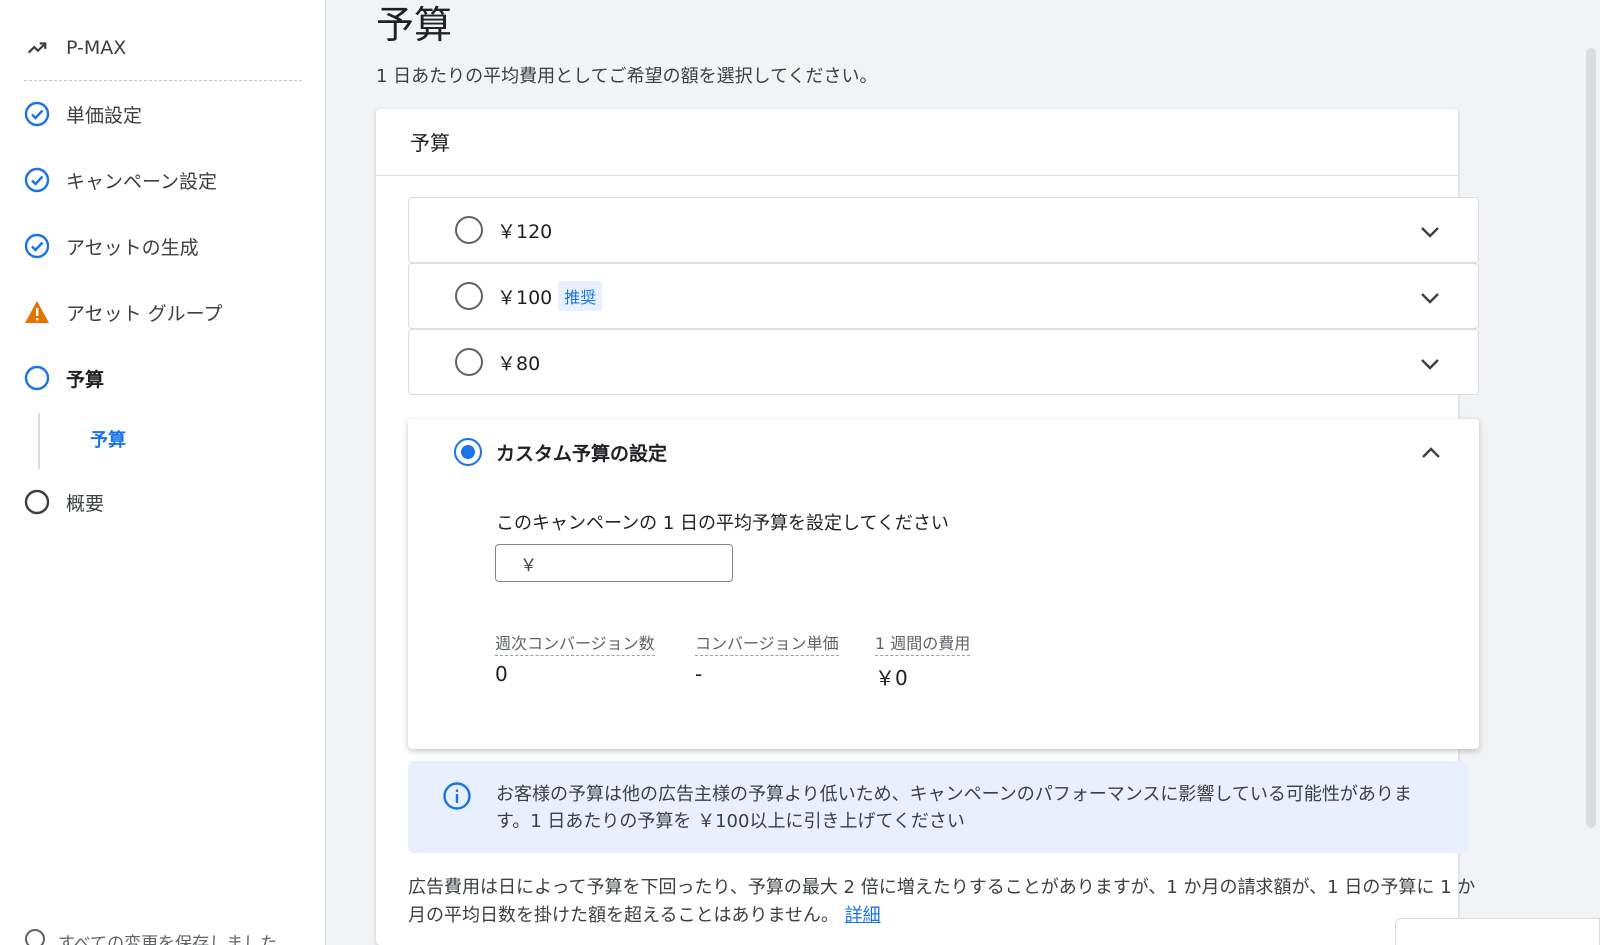 This screenshot has height=945, width=1600. I want to click on radio-button-selected, so click(468, 452).